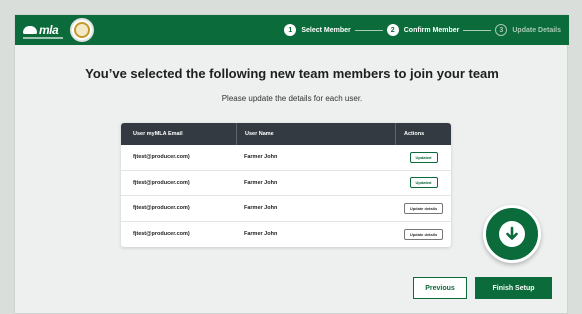 This screenshot has height=314, width=582. What do you see at coordinates (292, 98) in the screenshot?
I see `page-subtitle: Please update the details for each user.` at bounding box center [292, 98].